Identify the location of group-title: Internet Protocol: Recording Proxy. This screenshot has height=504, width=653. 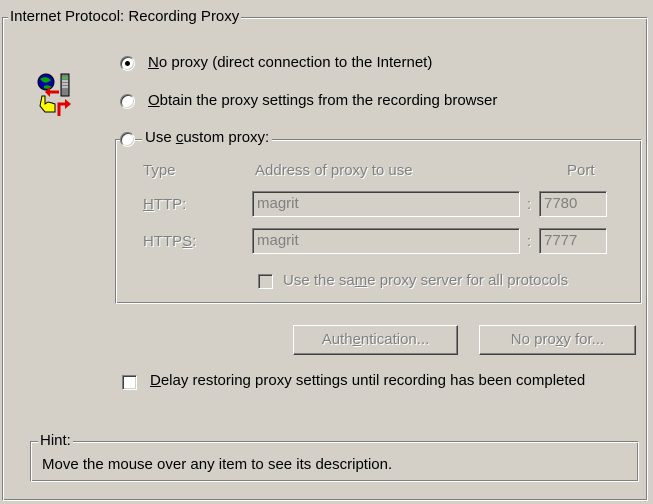
(125, 16).